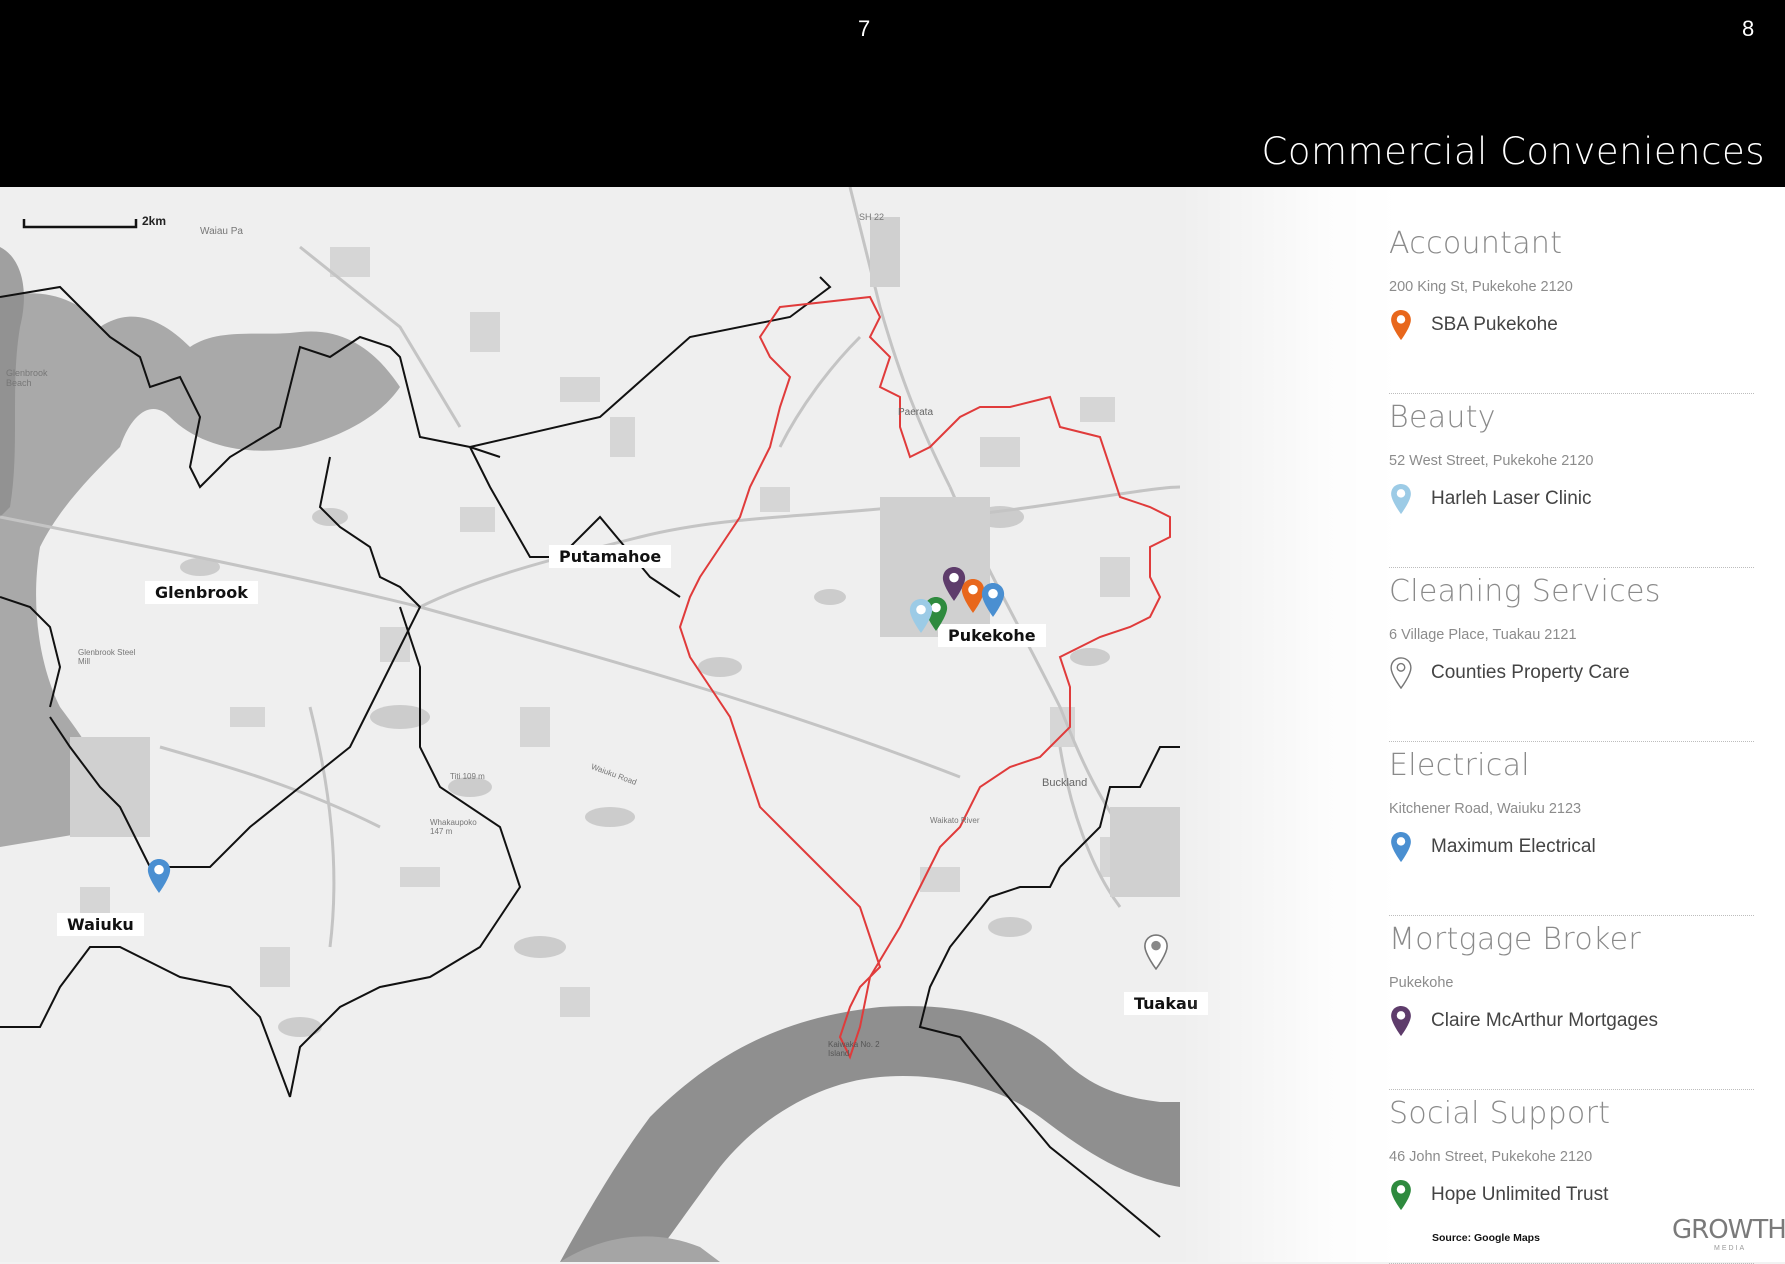 The width and height of the screenshot is (1785, 1264). I want to click on business-name: Harleh Laser Clinic, so click(1511, 498).